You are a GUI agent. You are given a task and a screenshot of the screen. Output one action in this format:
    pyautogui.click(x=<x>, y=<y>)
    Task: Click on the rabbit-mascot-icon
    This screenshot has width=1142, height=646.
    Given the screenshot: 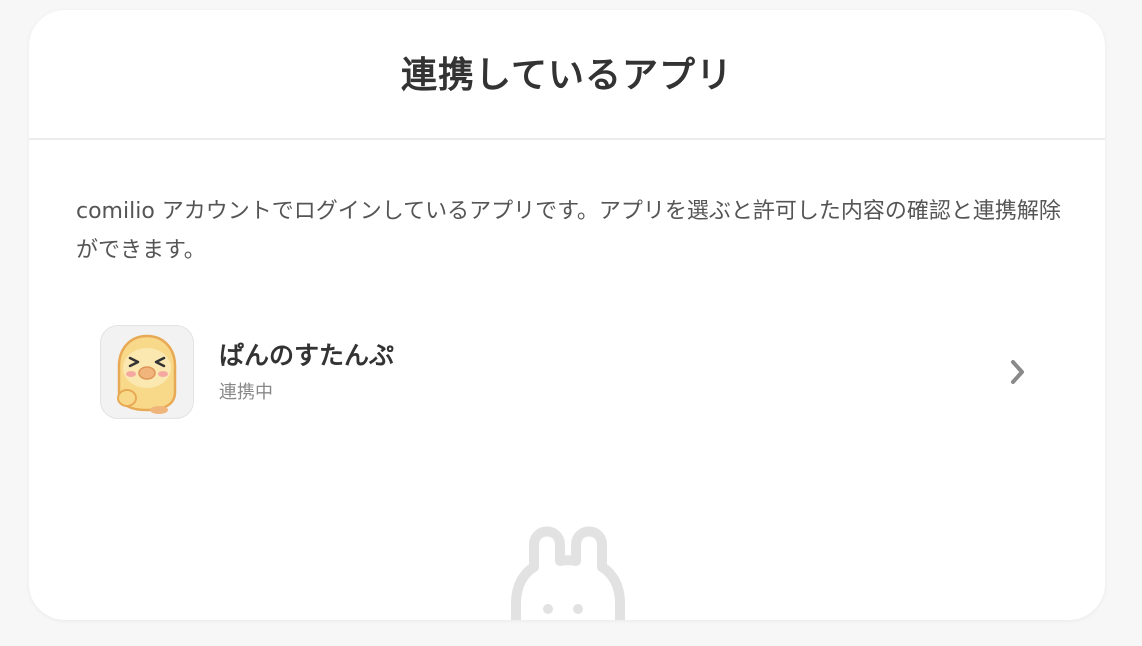 What is the action you would take?
    pyautogui.click(x=569, y=567)
    